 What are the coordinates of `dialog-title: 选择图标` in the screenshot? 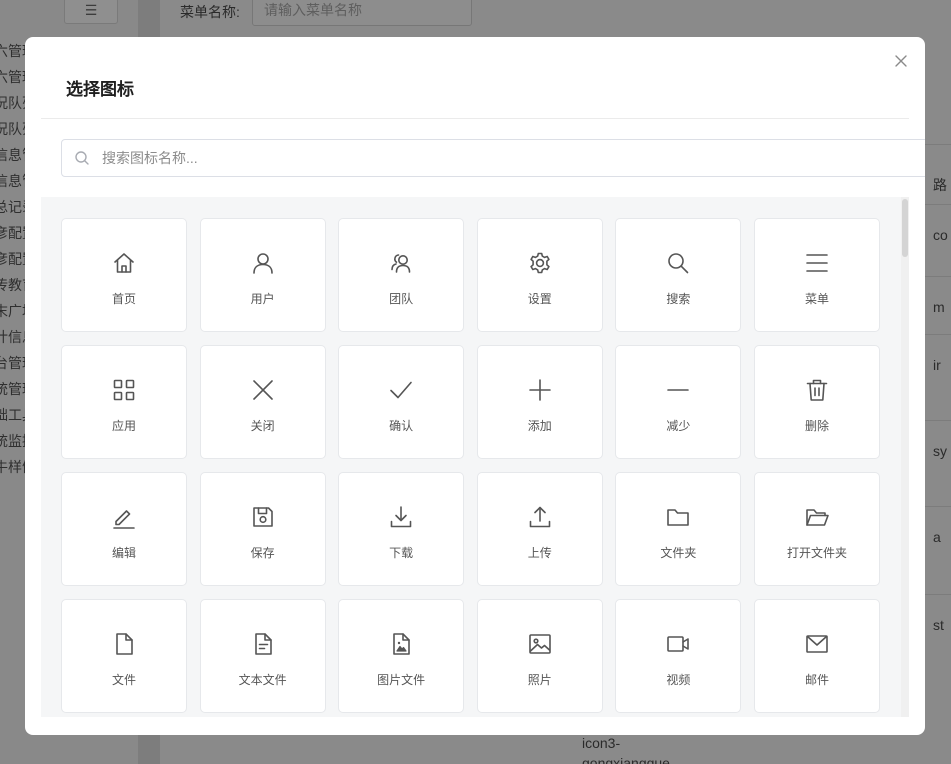 It's located at (100, 89).